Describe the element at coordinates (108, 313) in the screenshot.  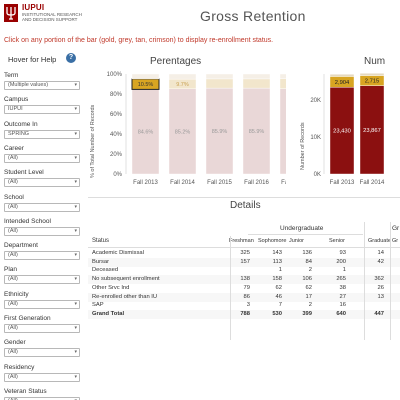
I see `status-cell: Grand Total` at that location.